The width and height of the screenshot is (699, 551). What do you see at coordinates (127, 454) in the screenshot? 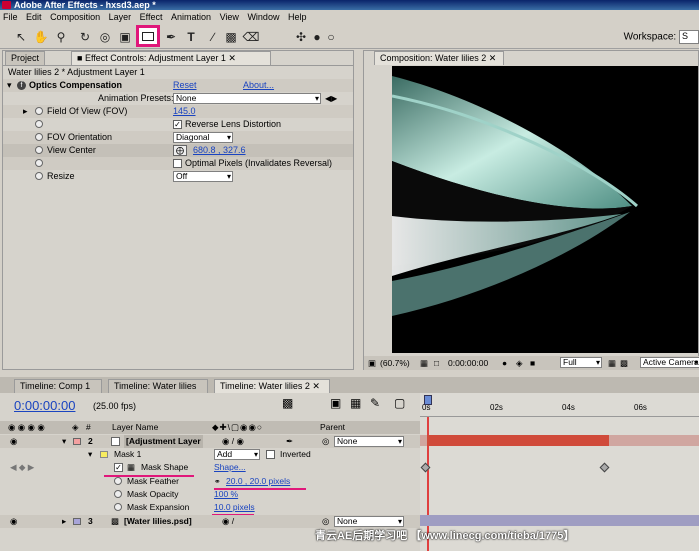
I see `mask-name: Mask 1` at bounding box center [127, 454].